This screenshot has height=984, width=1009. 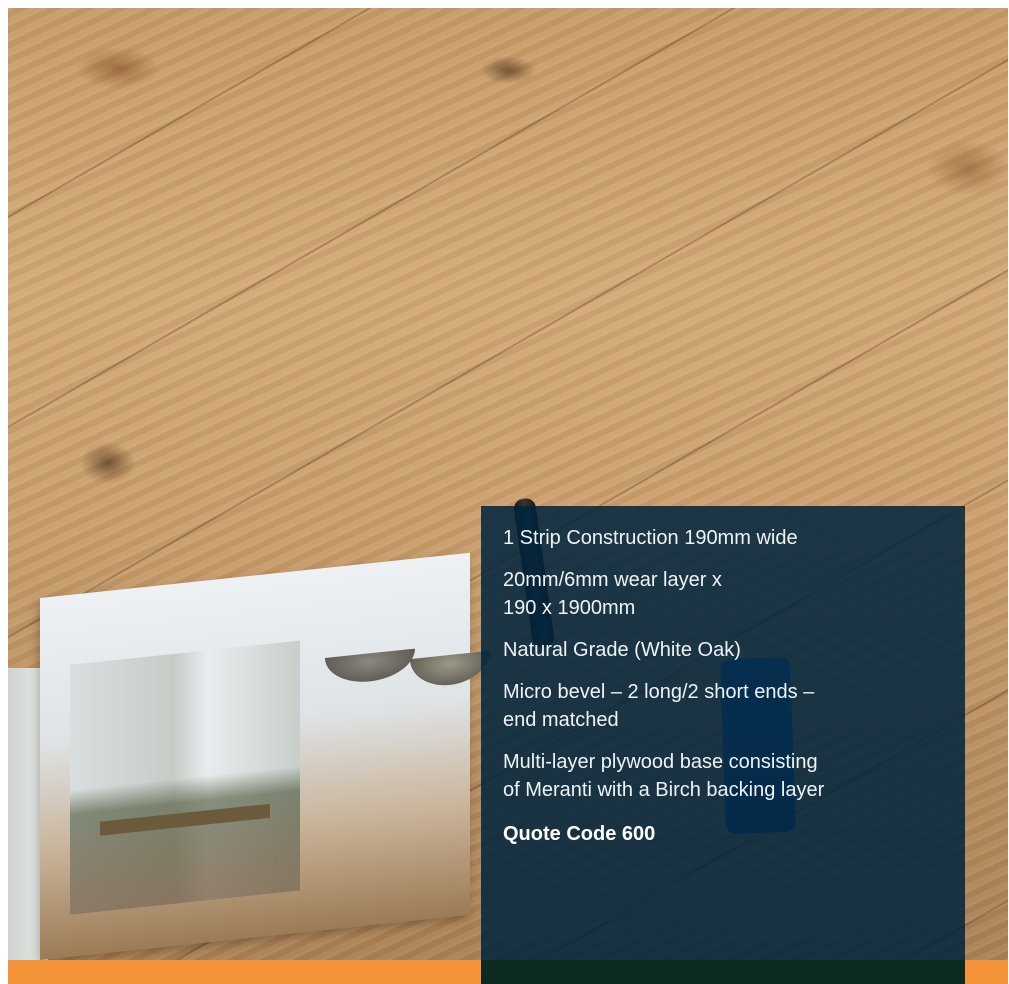 What do you see at coordinates (579, 834) in the screenshot?
I see `quote-code: Quote Code 600` at bounding box center [579, 834].